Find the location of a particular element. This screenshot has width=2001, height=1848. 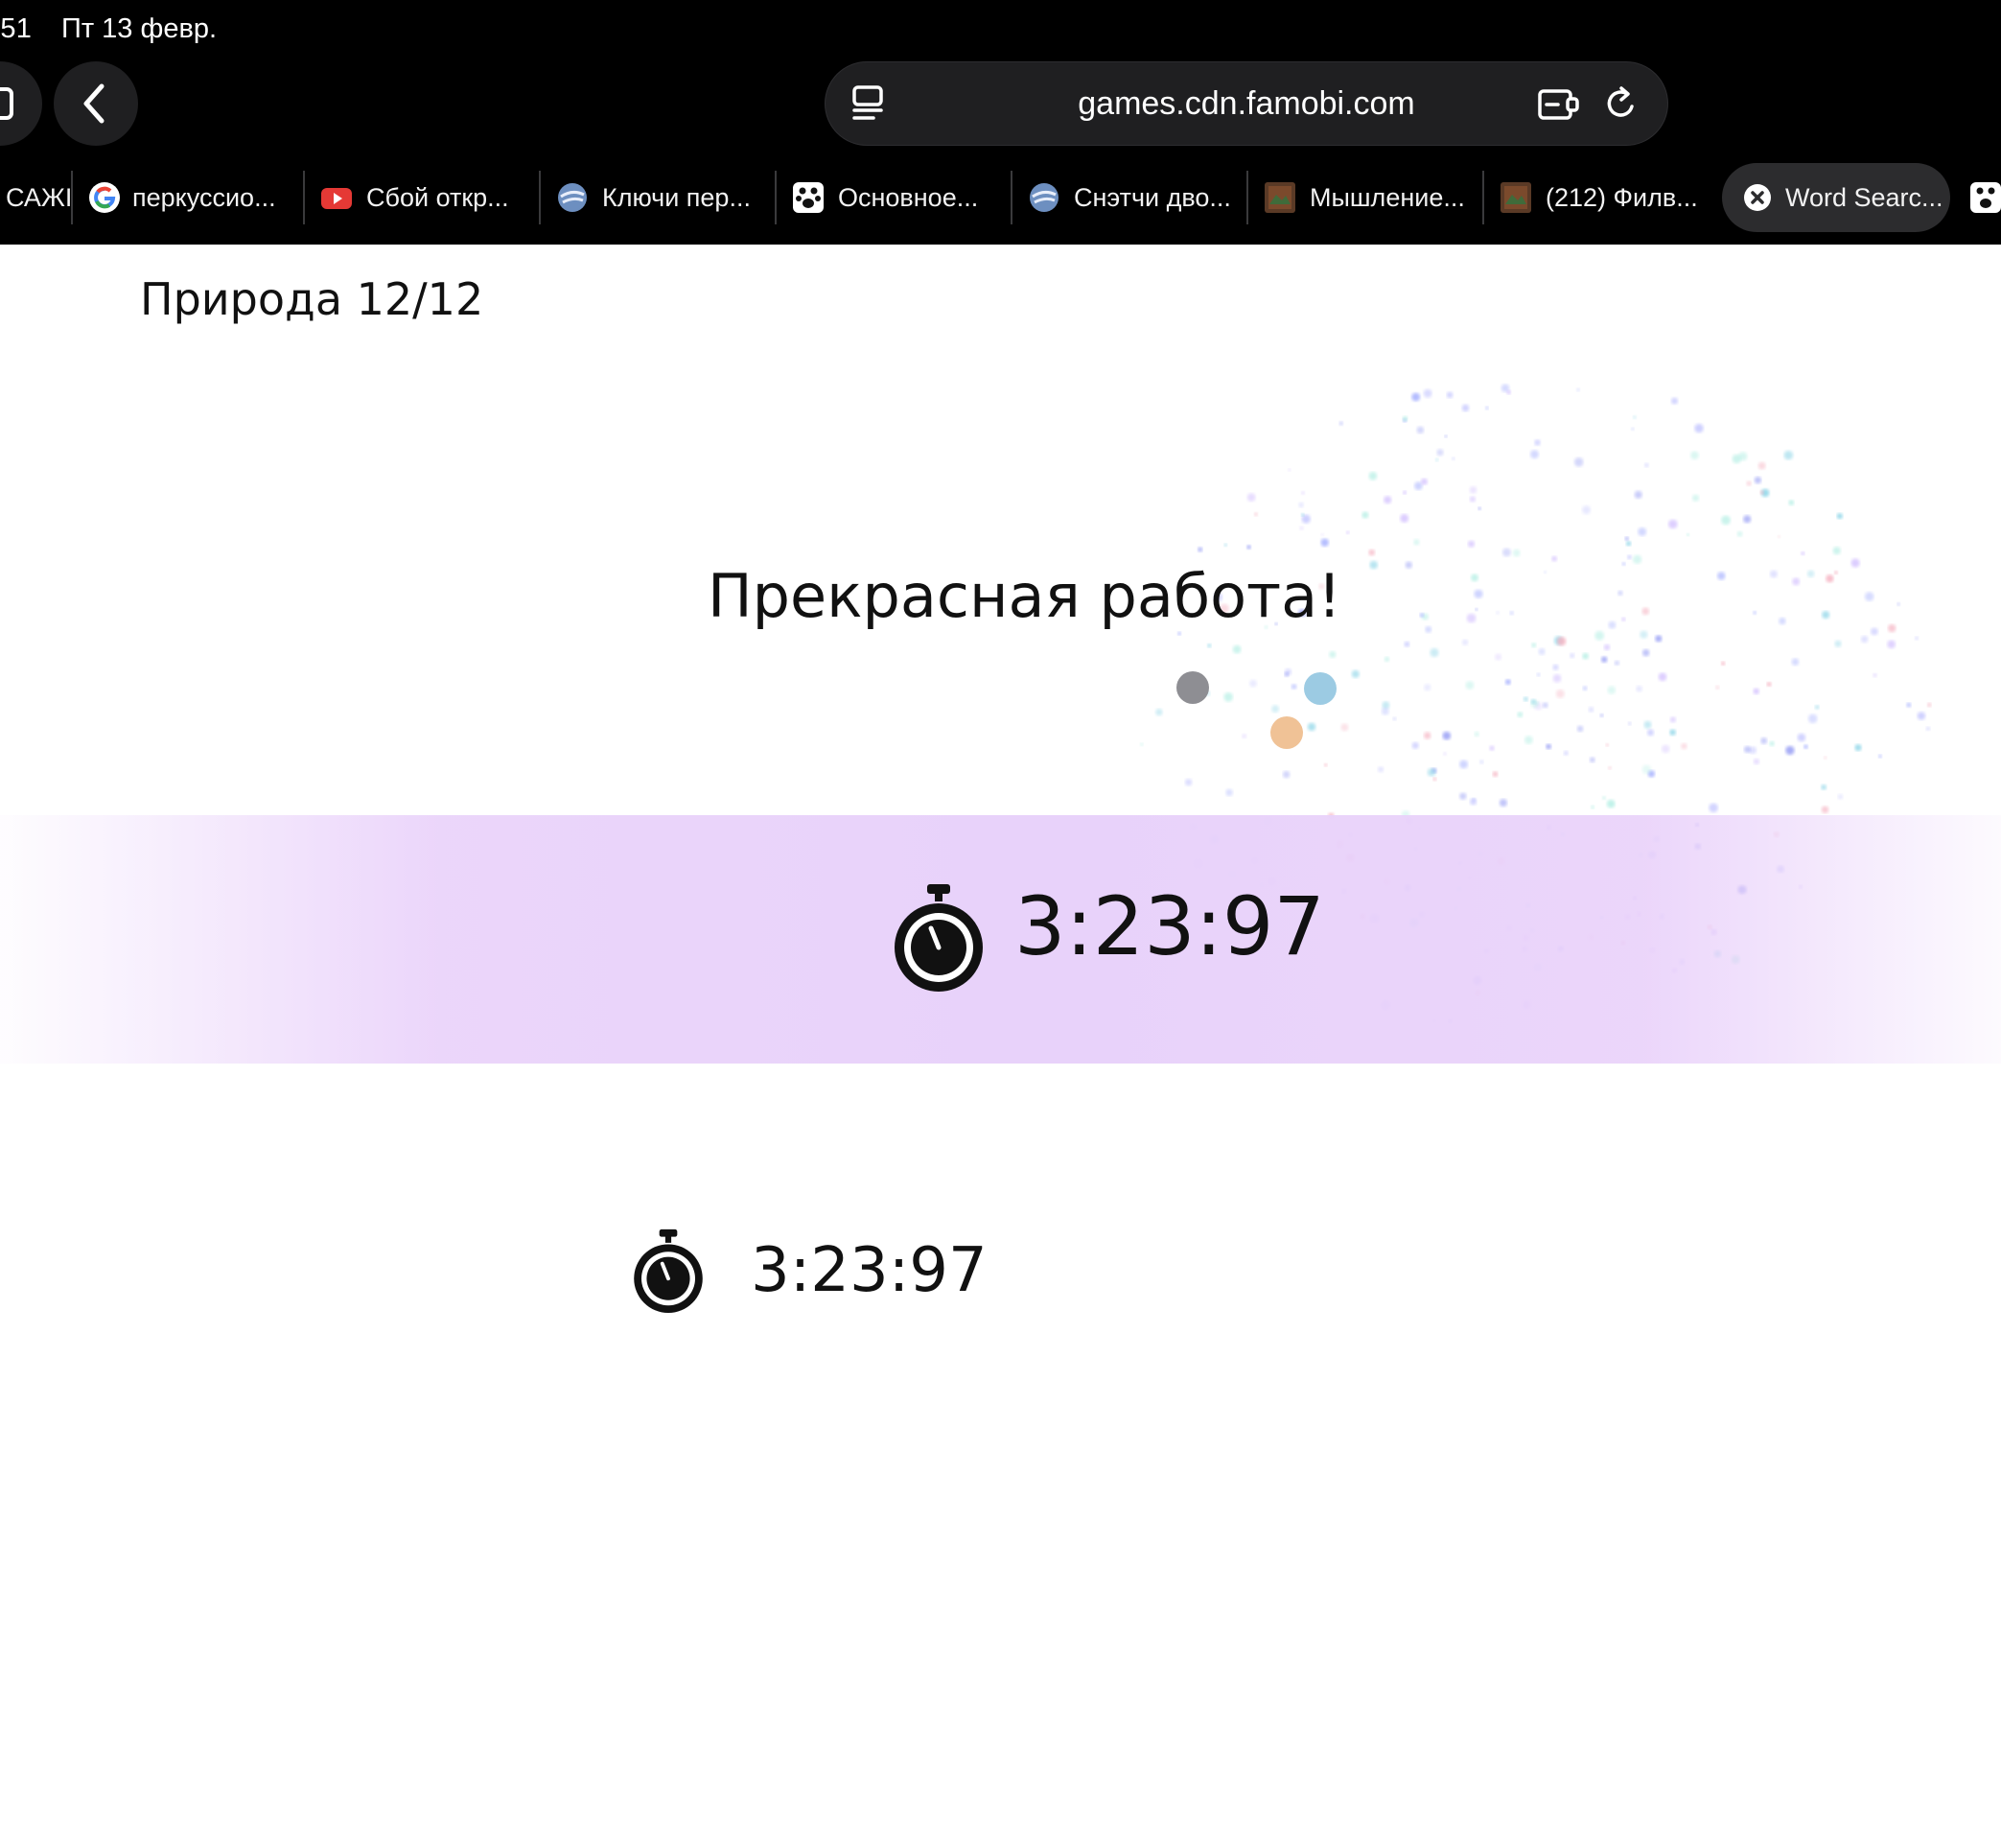

back-button is located at coordinates (96, 103).